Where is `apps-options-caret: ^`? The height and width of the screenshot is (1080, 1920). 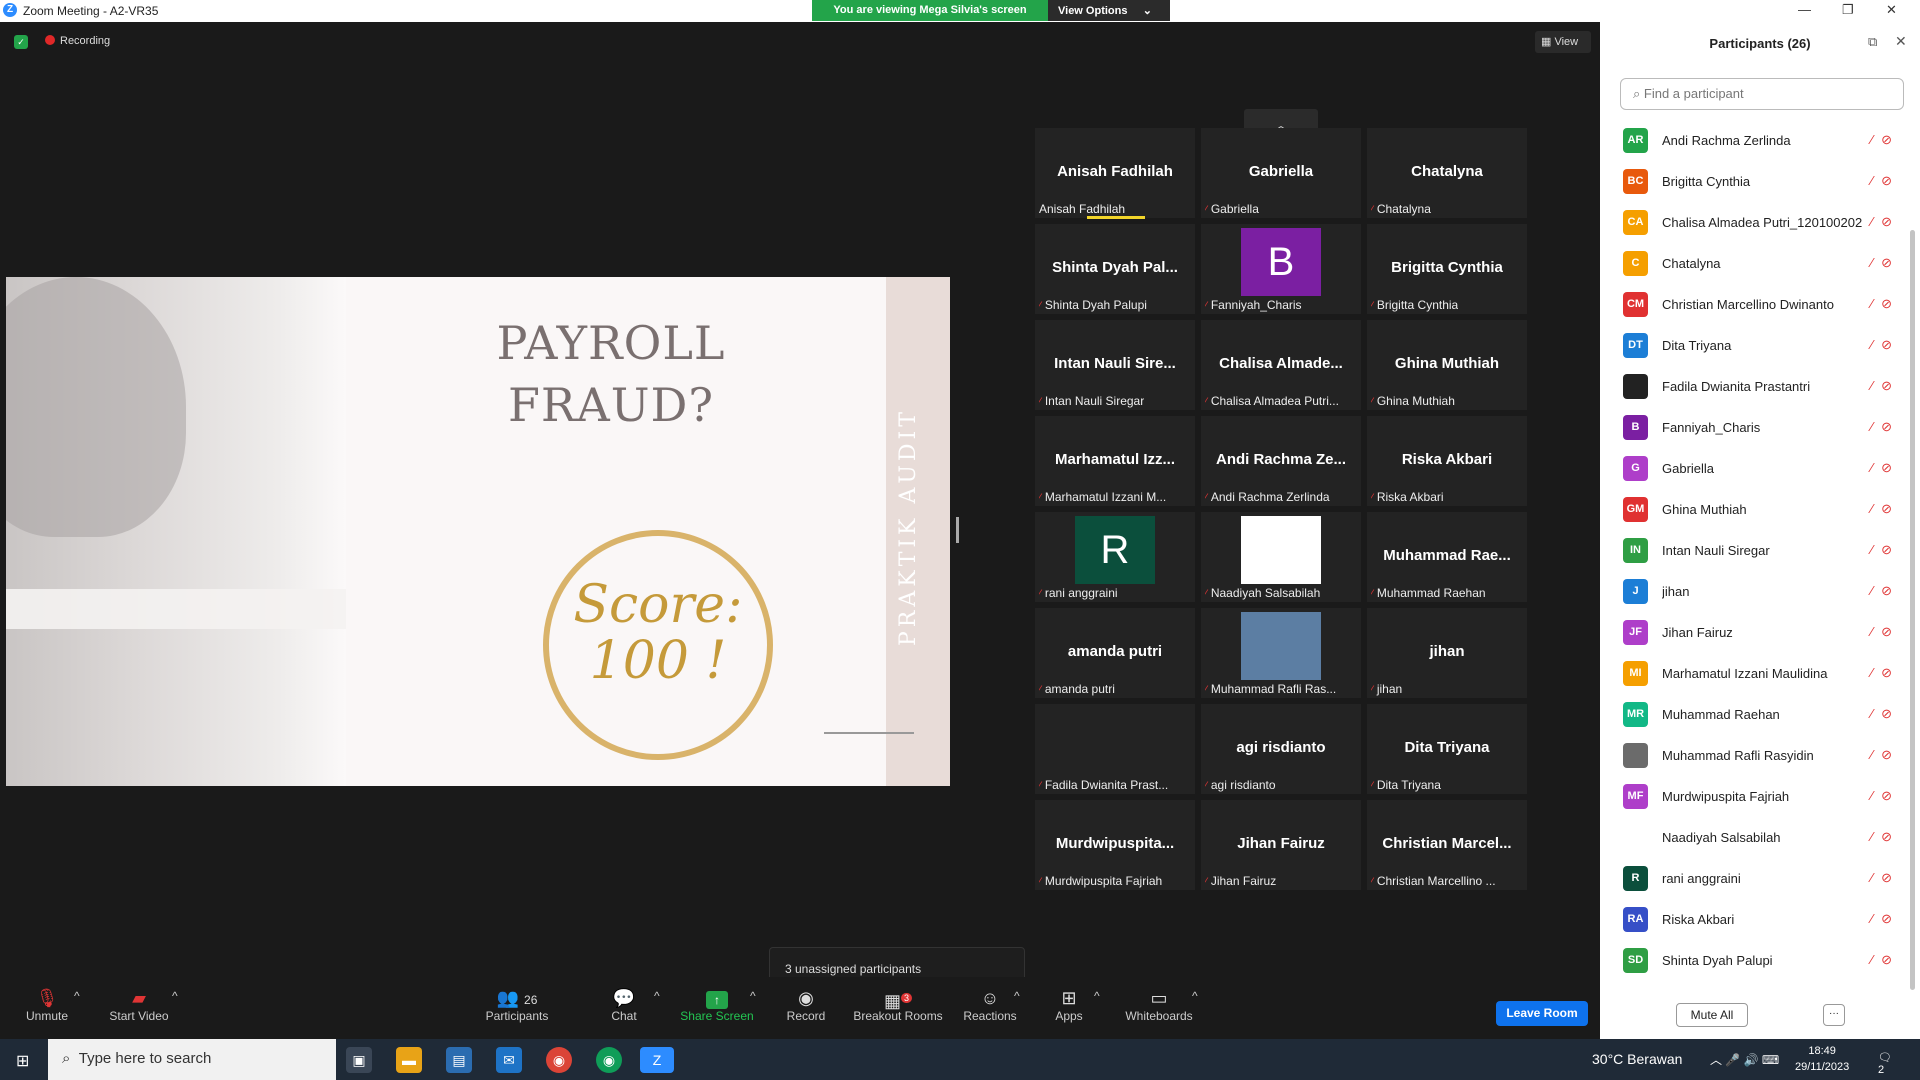
apps-options-caret: ^ is located at coordinates (1097, 996).